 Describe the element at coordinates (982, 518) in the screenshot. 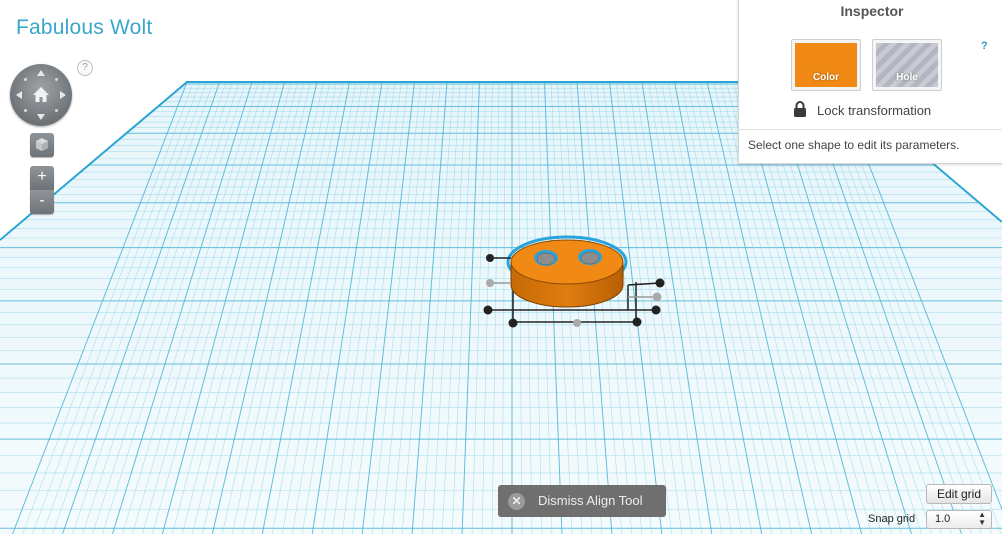

I see `select-arrows-icon: ▲ ▼` at that location.